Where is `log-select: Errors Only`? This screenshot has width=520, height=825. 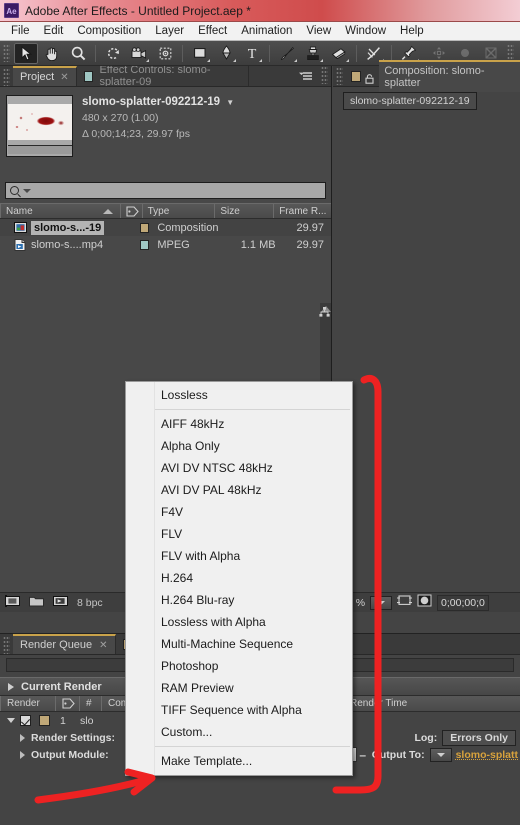
log-select: Errors Only is located at coordinates (479, 737).